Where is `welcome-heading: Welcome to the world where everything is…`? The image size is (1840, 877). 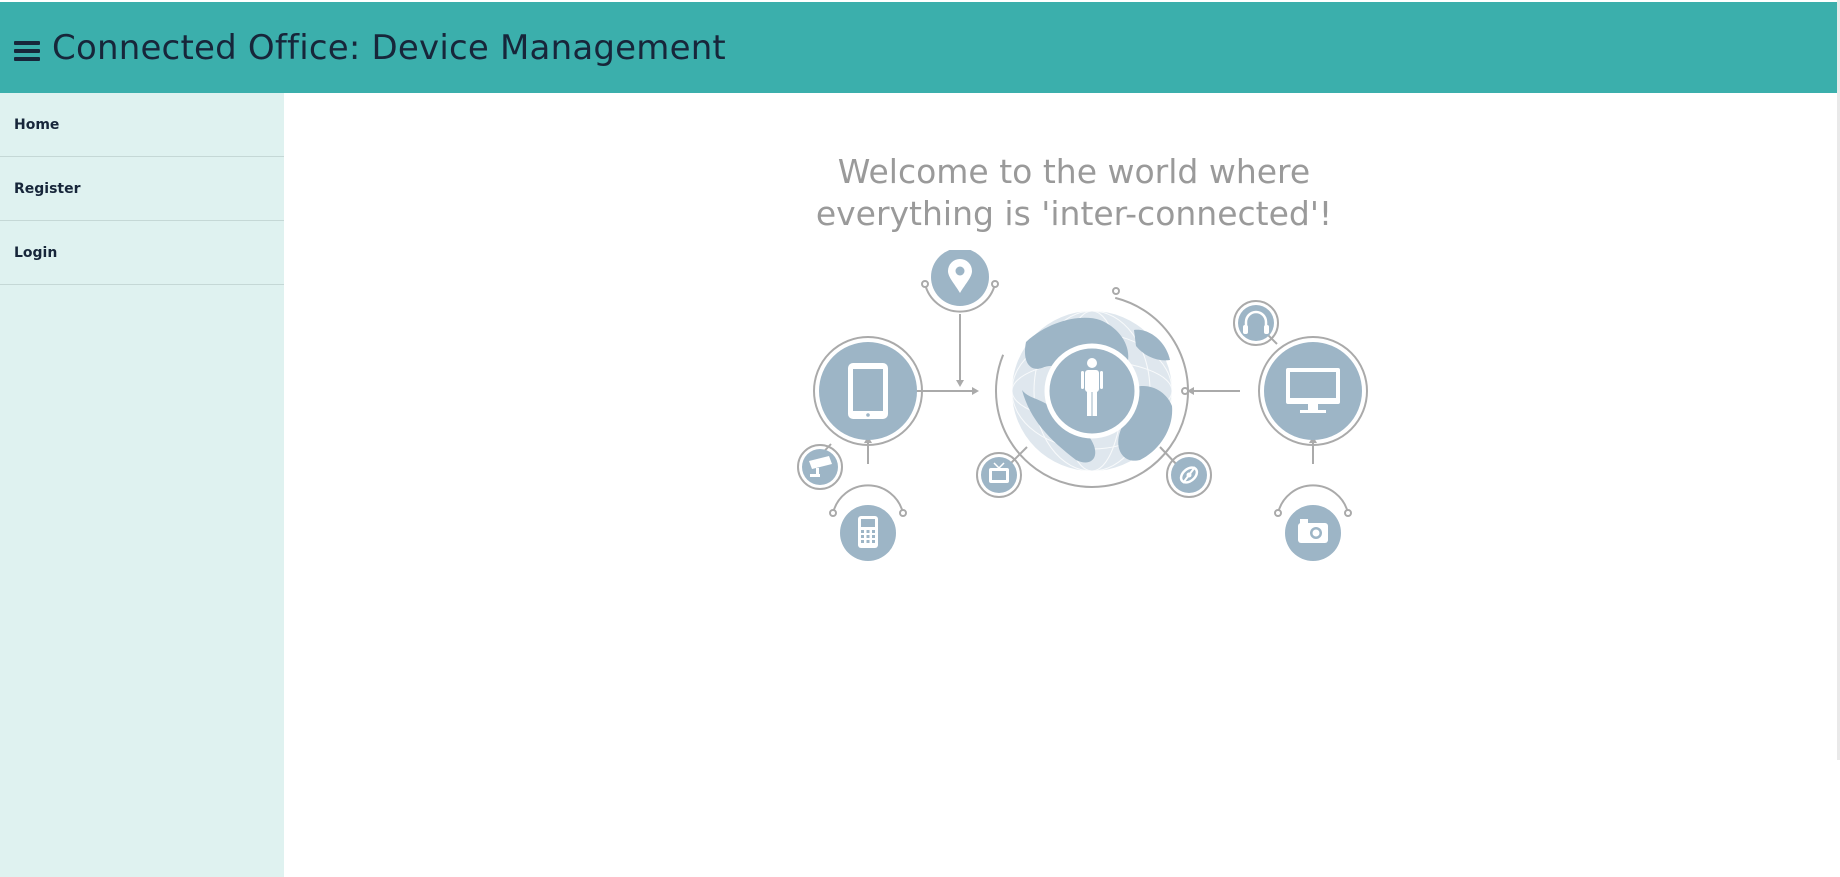
welcome-heading: Welcome to the world where everything is… is located at coordinates (1062, 193).